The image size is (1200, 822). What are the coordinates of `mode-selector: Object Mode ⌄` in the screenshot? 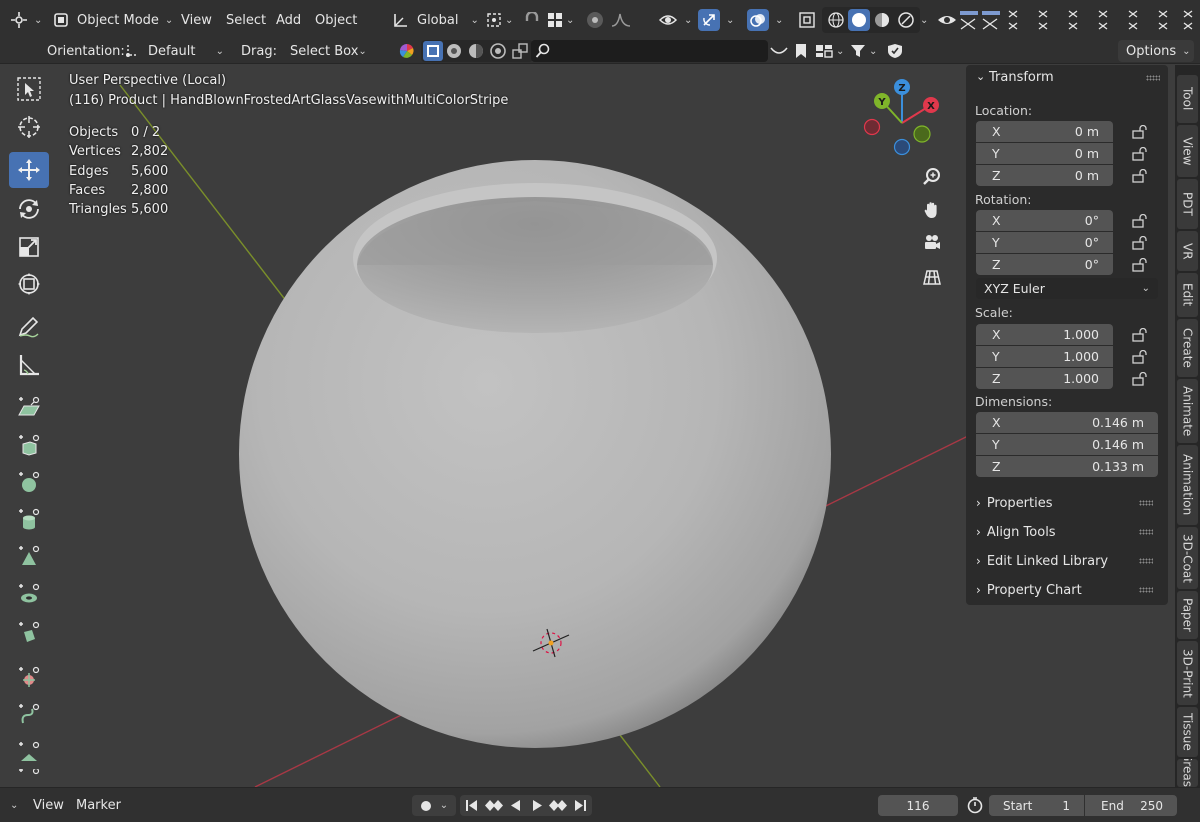 It's located at (113, 20).